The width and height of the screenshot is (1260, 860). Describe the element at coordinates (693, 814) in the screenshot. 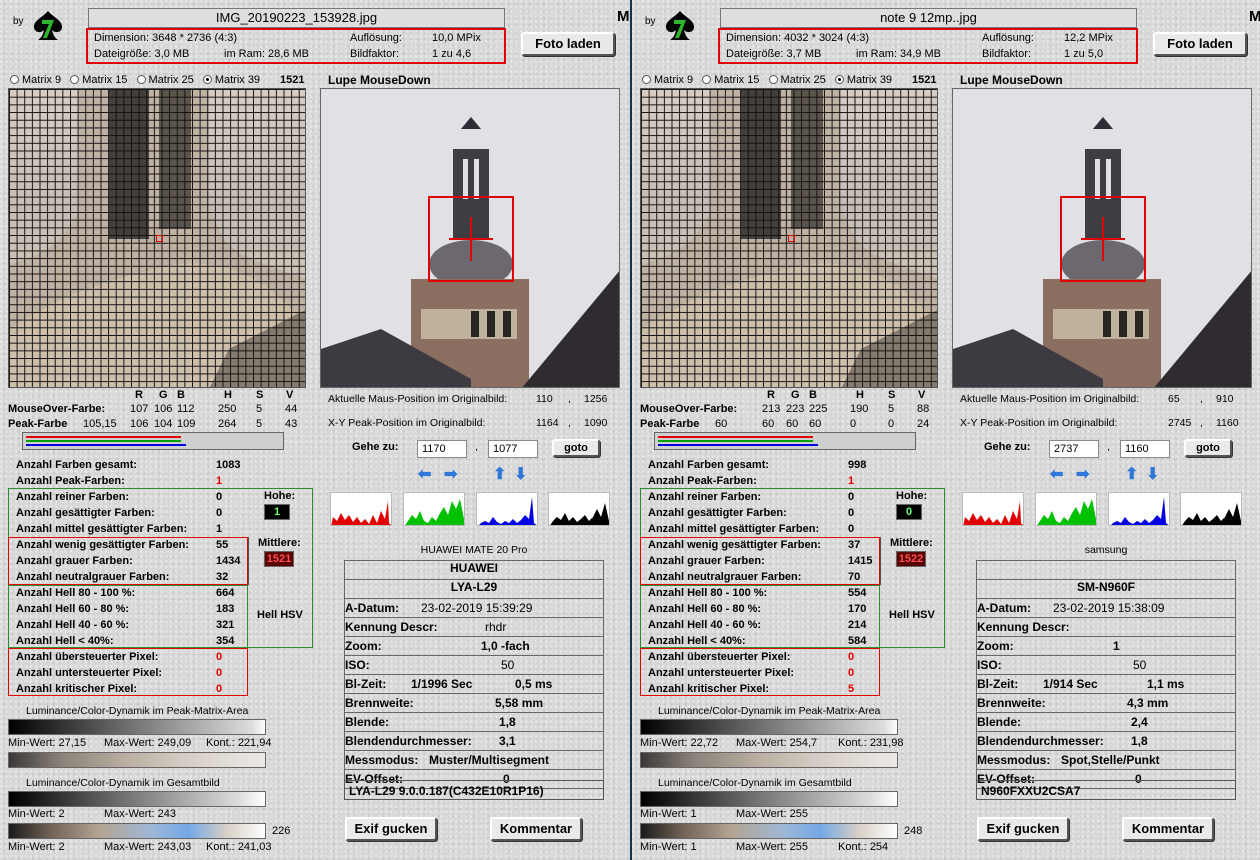

I see `lum-gesamt-min-value: 1` at that location.